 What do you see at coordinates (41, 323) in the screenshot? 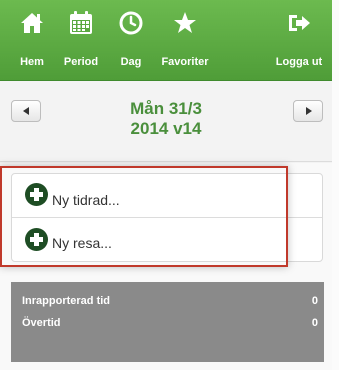
I see `summary-label: Övertid` at bounding box center [41, 323].